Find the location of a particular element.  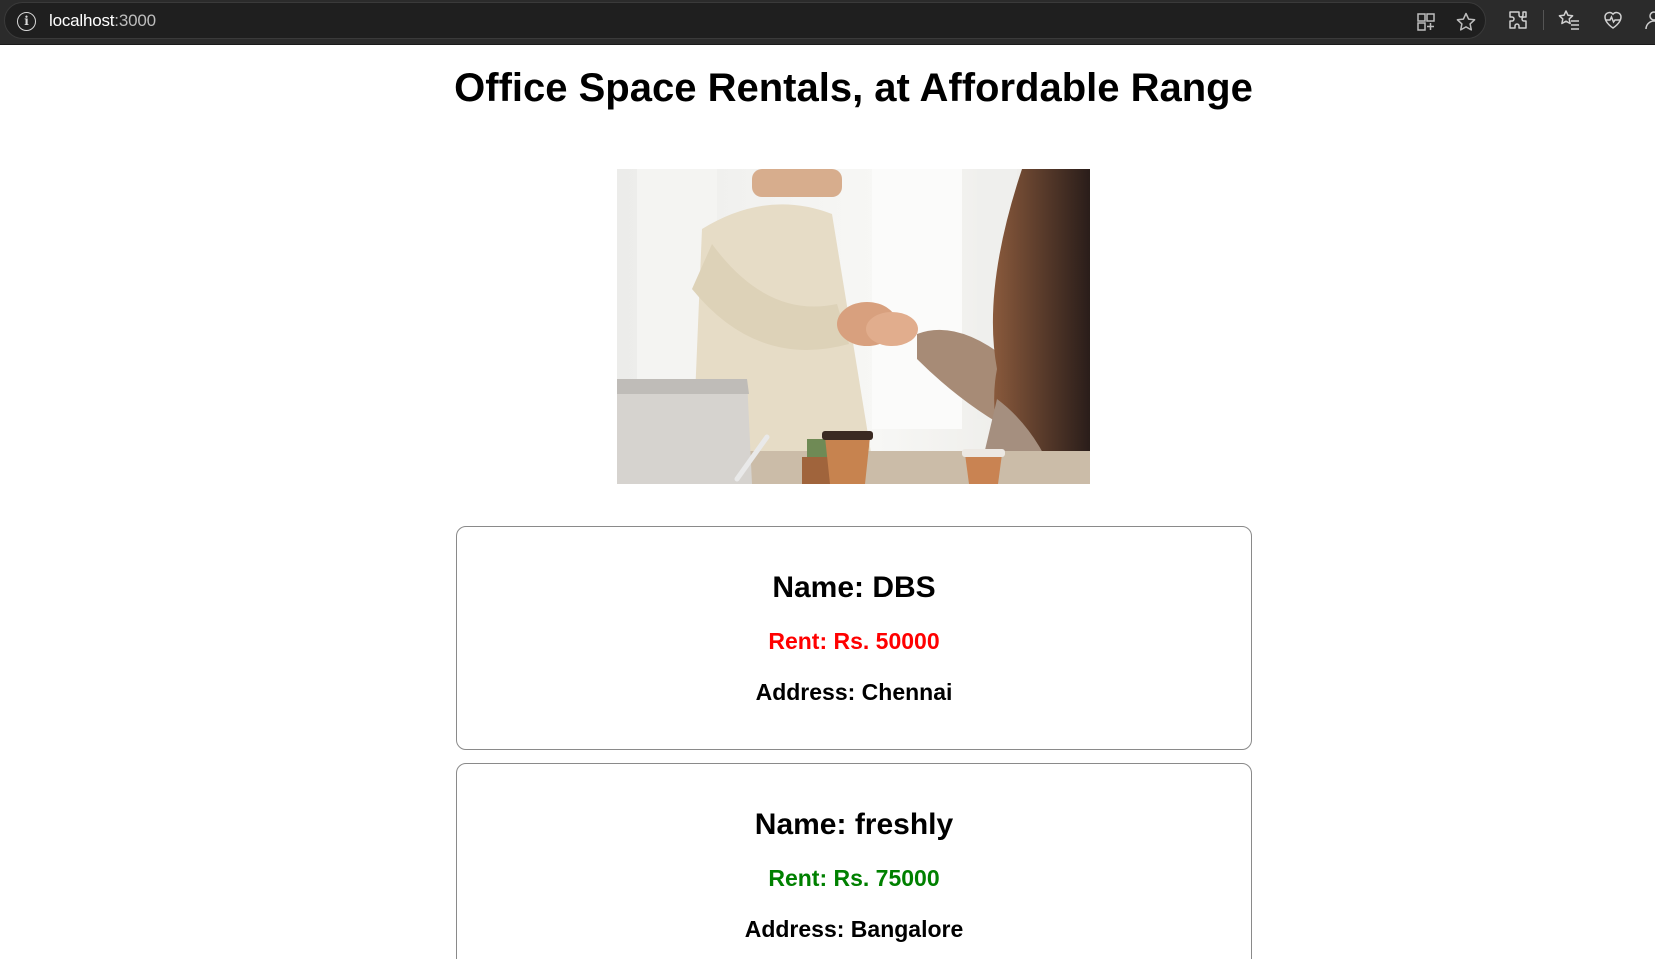

office-address: Address: Chennai is located at coordinates (854, 692).